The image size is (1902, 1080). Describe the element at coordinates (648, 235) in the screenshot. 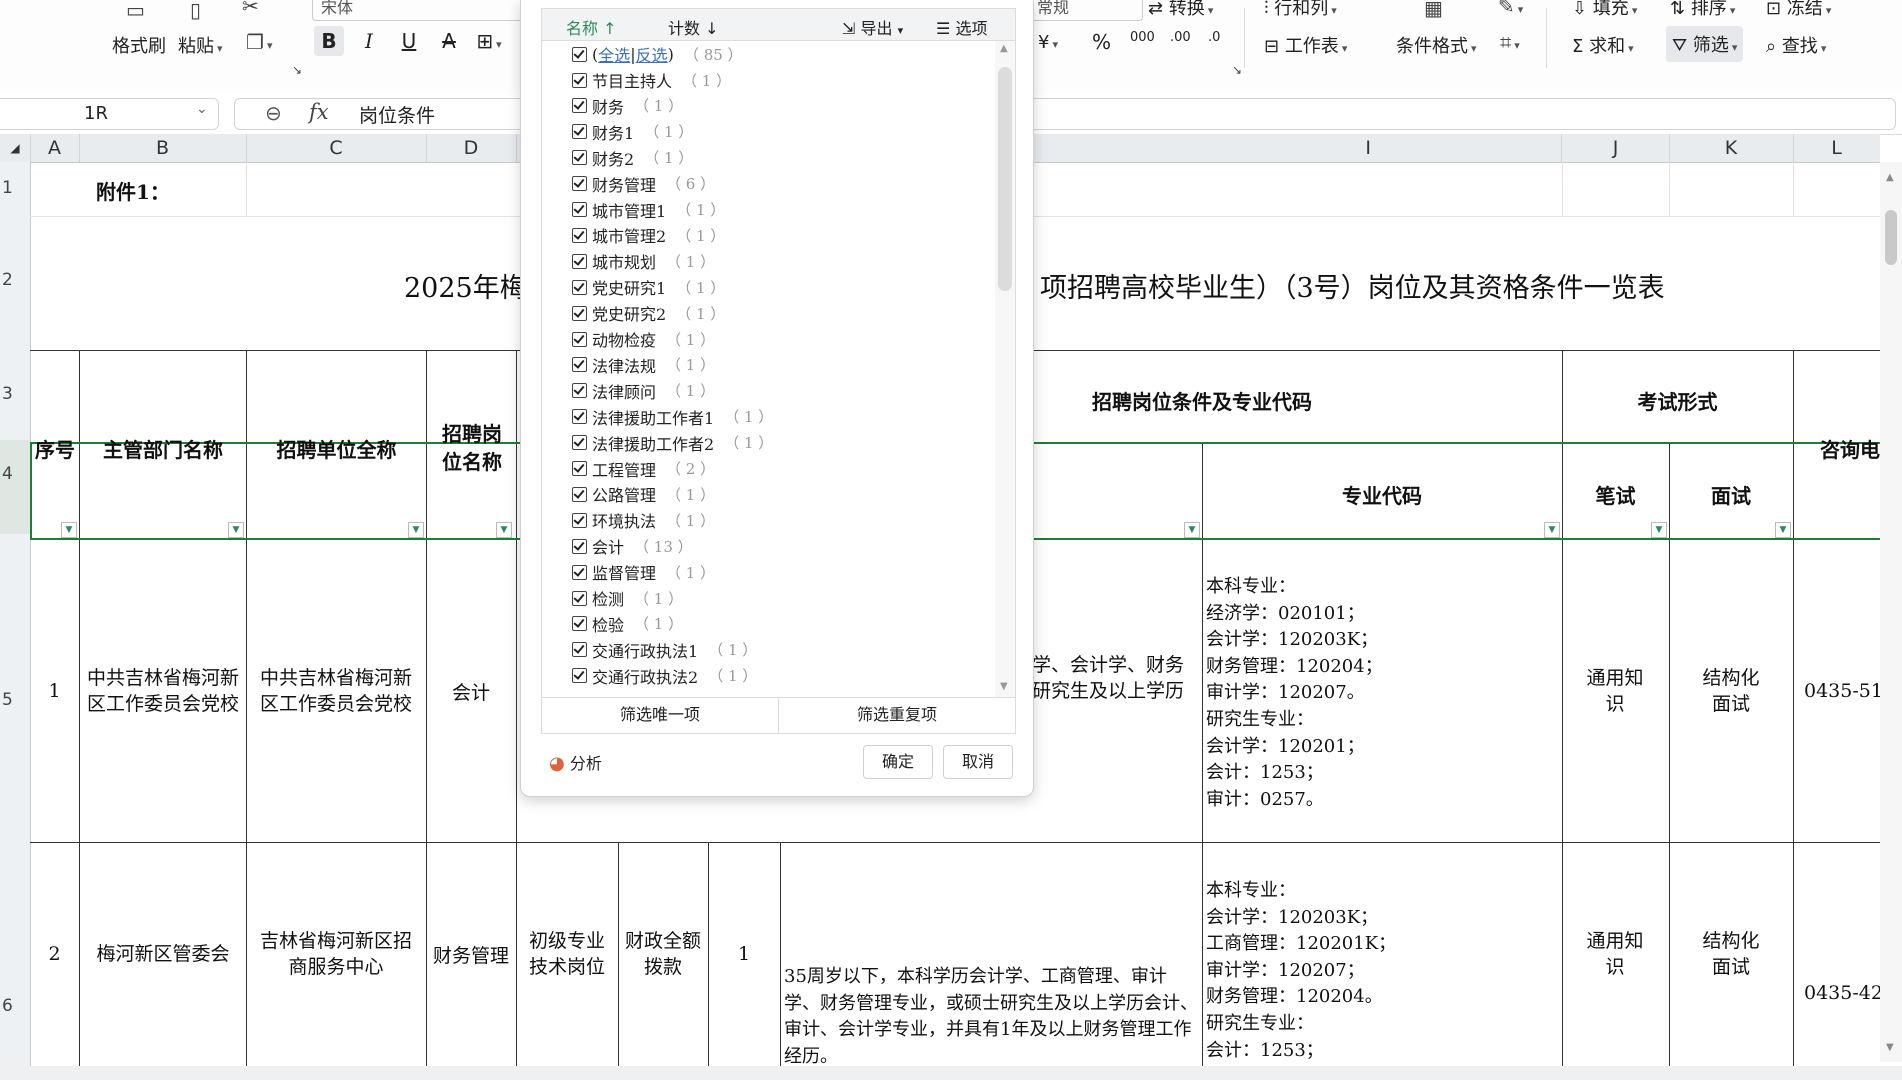

I see `filter-item: 城市管理2 （ 1 ）` at that location.